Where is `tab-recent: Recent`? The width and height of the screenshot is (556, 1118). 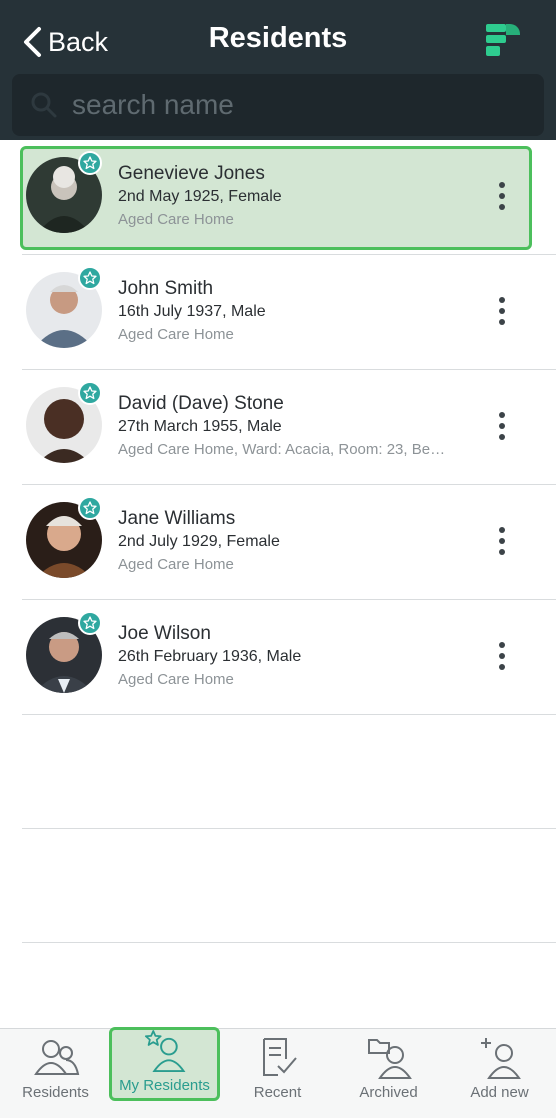
tab-recent: Recent is located at coordinates (277, 1073).